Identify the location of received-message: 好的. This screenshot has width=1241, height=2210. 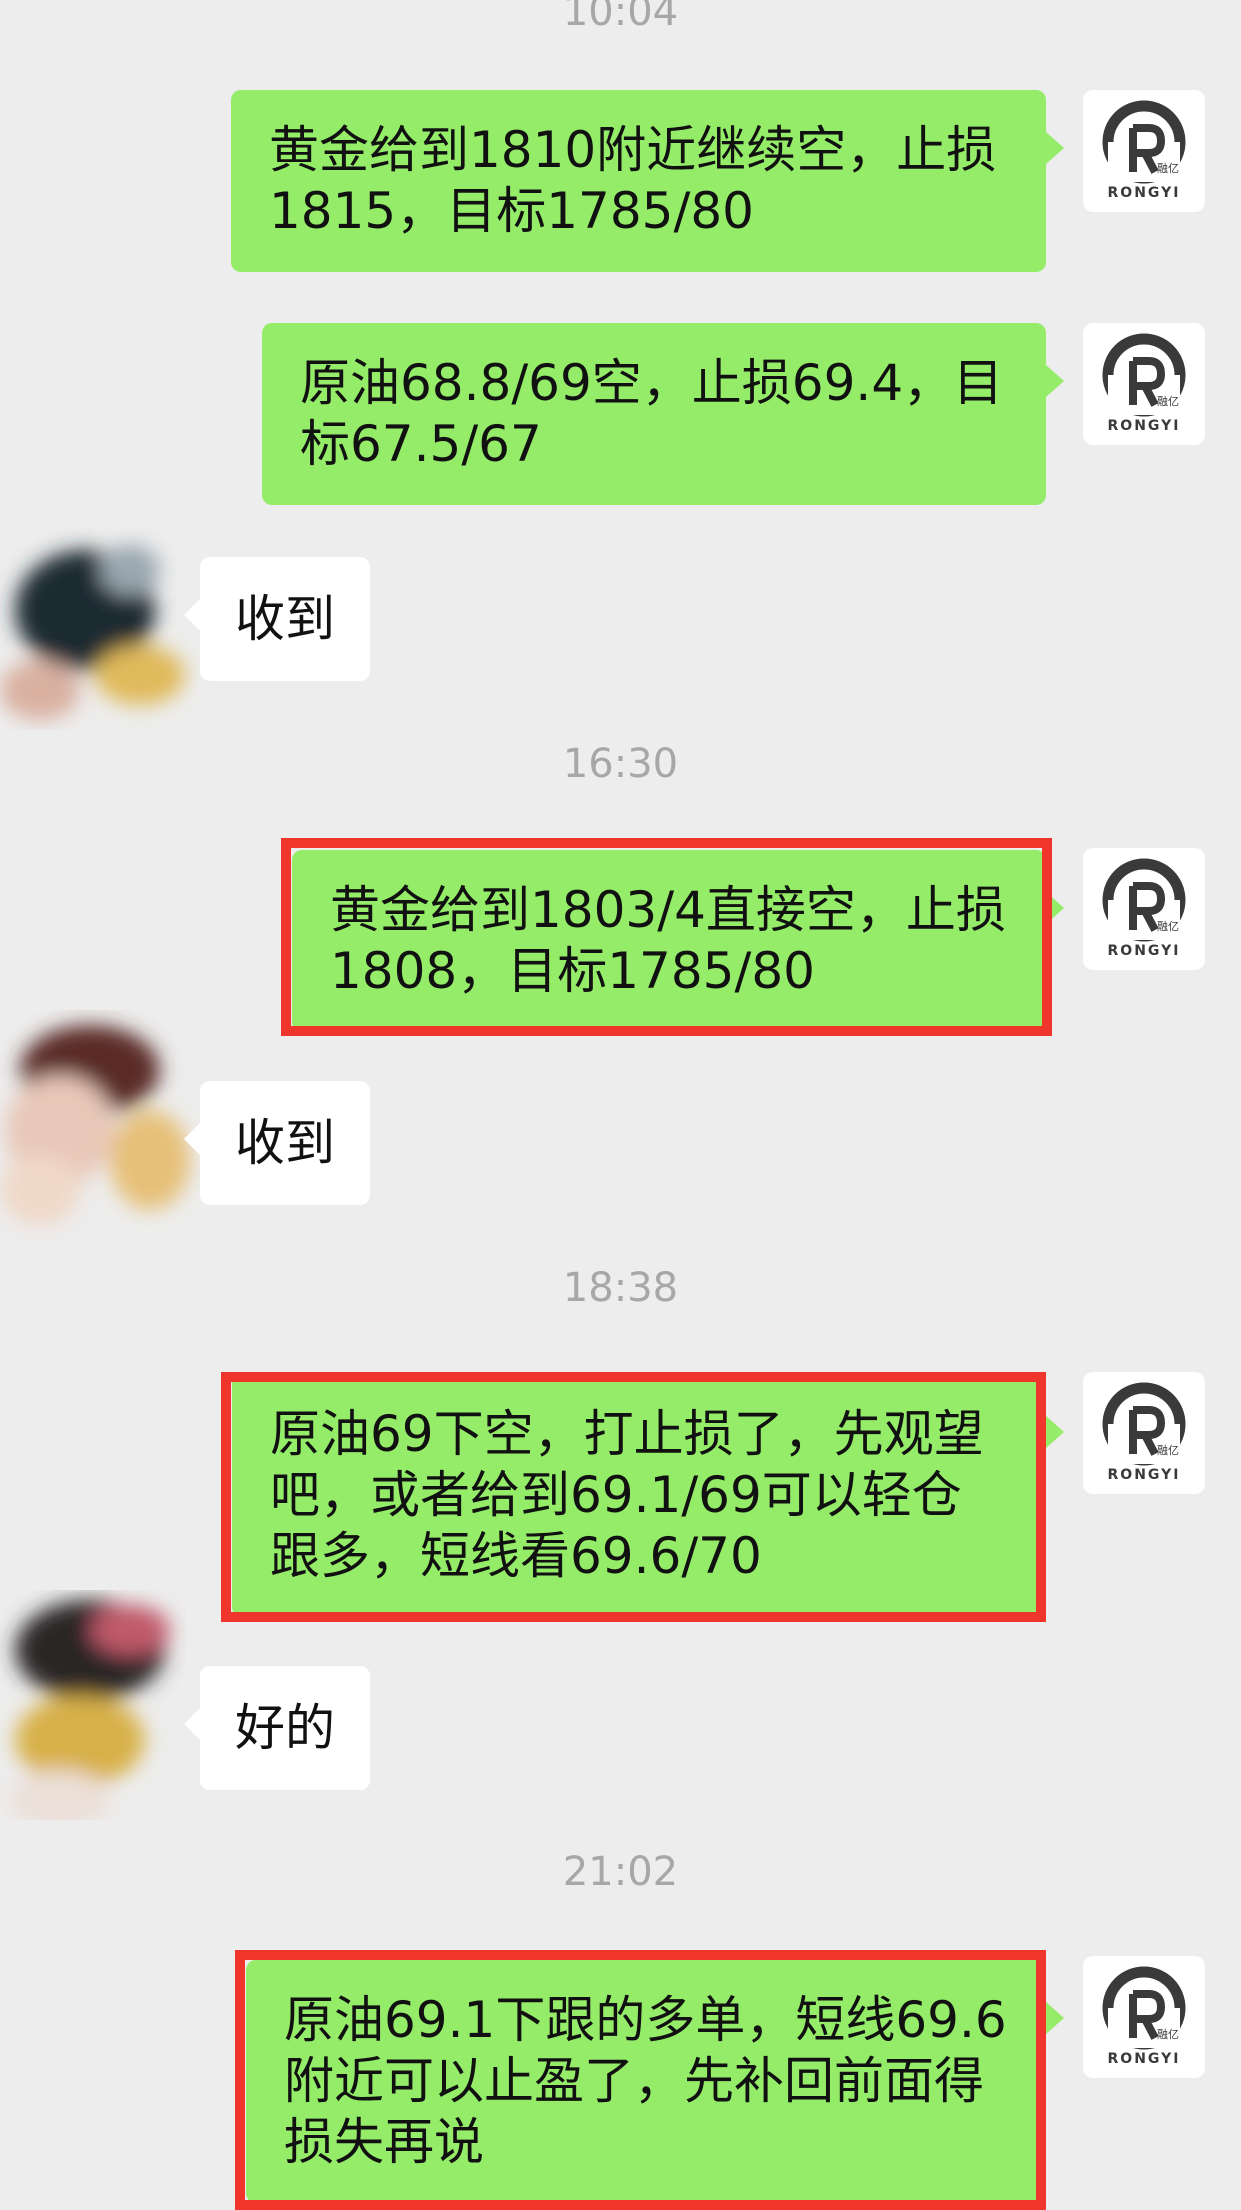
(277, 1728).